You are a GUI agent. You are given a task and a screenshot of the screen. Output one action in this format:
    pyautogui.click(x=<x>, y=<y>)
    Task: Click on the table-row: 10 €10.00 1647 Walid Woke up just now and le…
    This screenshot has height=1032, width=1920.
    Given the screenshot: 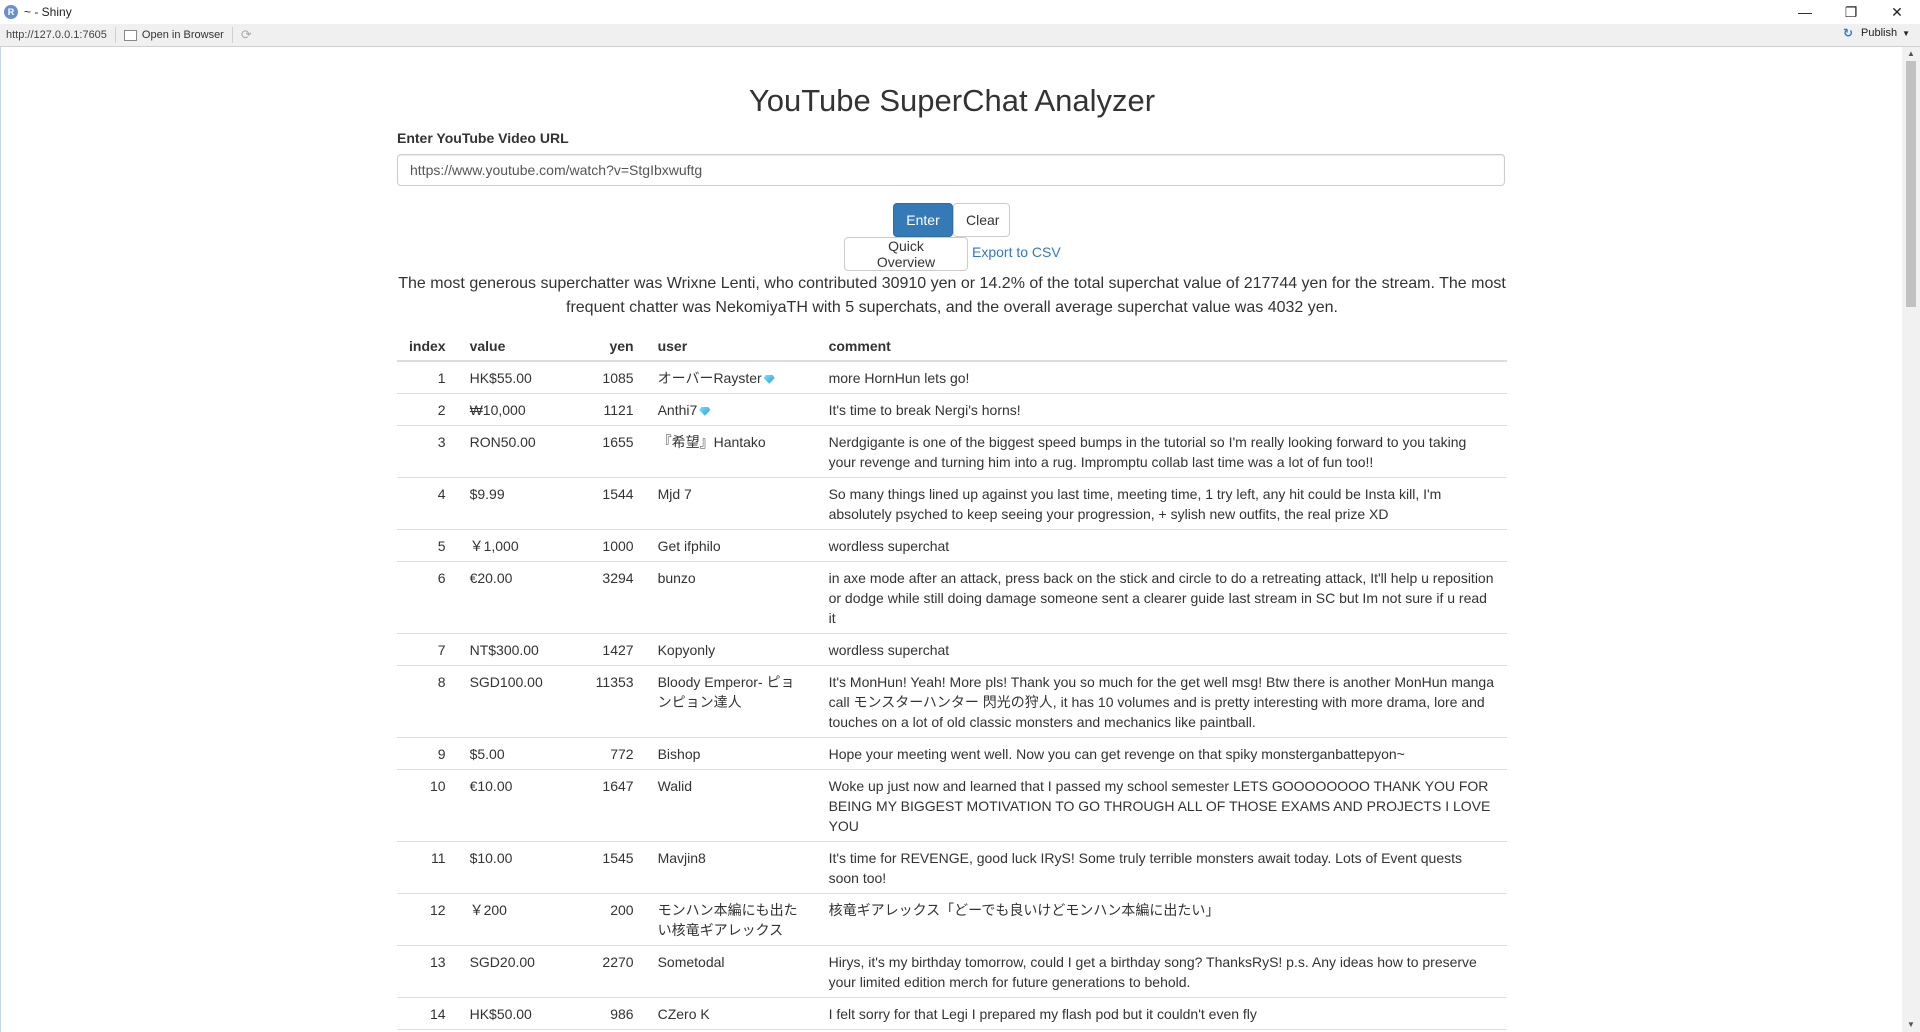 What is the action you would take?
    pyautogui.click(x=952, y=805)
    